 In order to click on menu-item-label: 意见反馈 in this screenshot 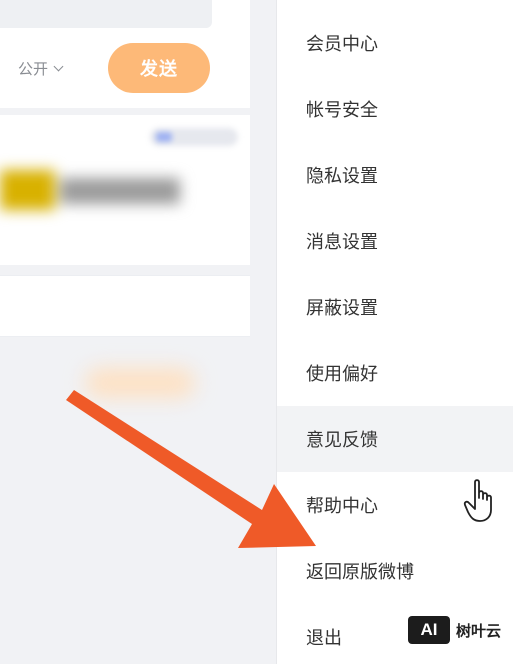, I will do `click(342, 440)`.